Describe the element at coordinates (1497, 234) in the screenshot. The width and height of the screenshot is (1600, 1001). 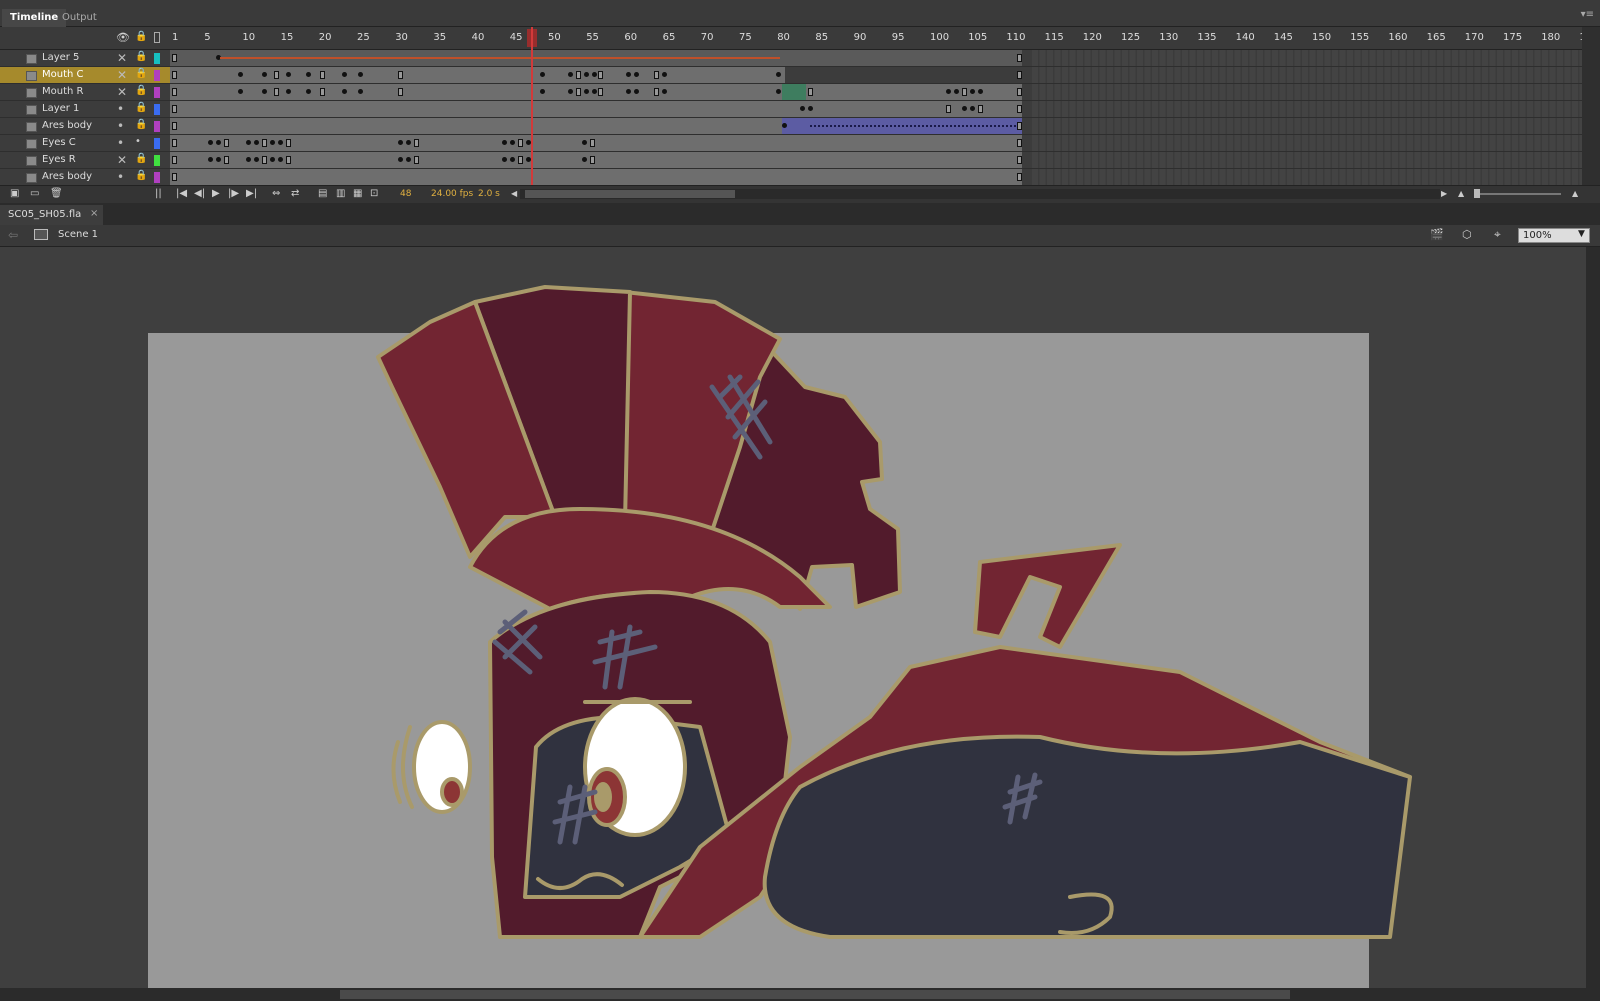
I see `center-stage-icon: ⌖` at that location.